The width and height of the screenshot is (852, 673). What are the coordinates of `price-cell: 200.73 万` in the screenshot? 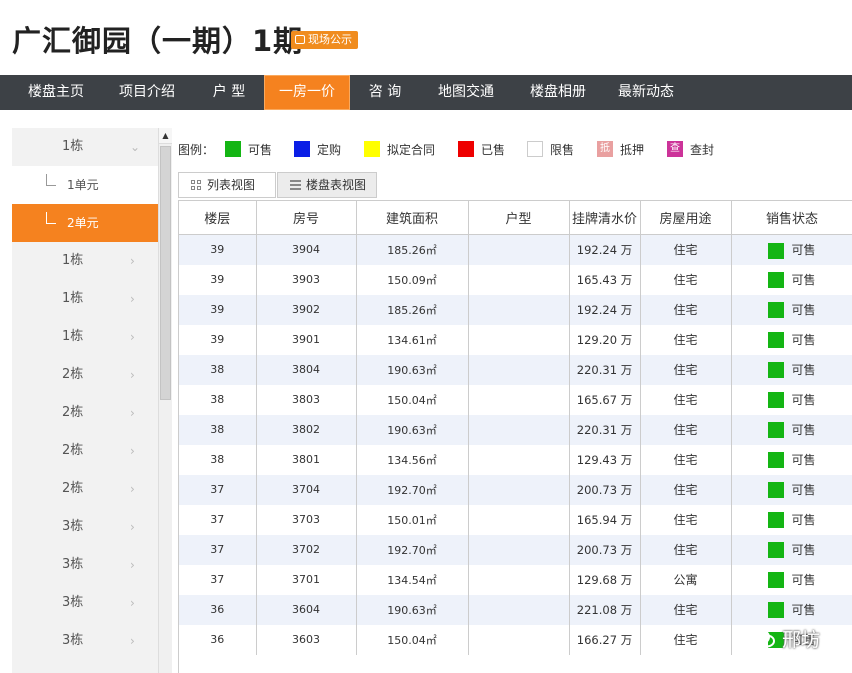 It's located at (605, 489).